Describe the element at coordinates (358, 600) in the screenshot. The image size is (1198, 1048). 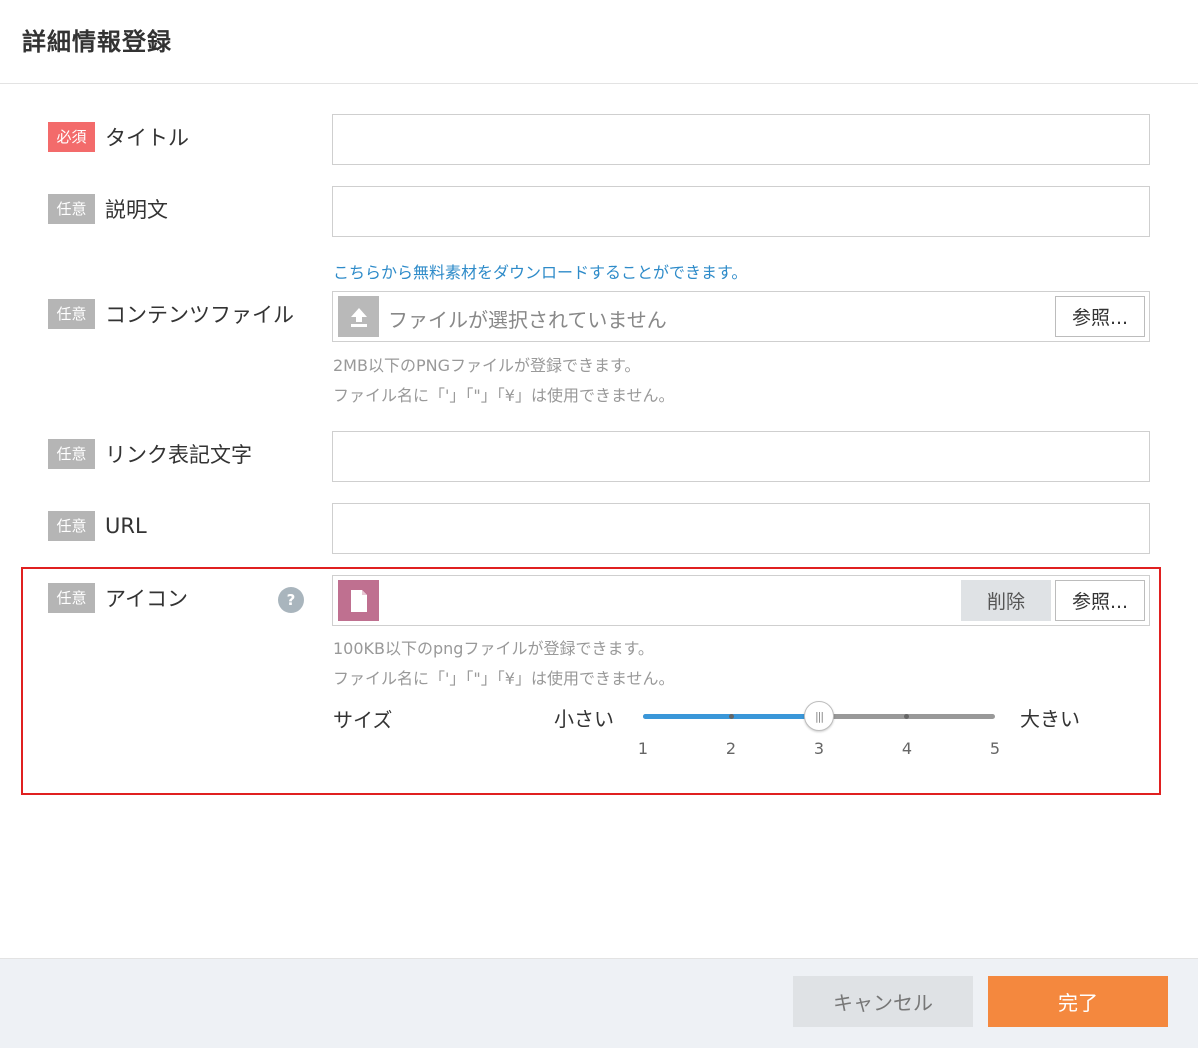
I see `file-icon` at that location.